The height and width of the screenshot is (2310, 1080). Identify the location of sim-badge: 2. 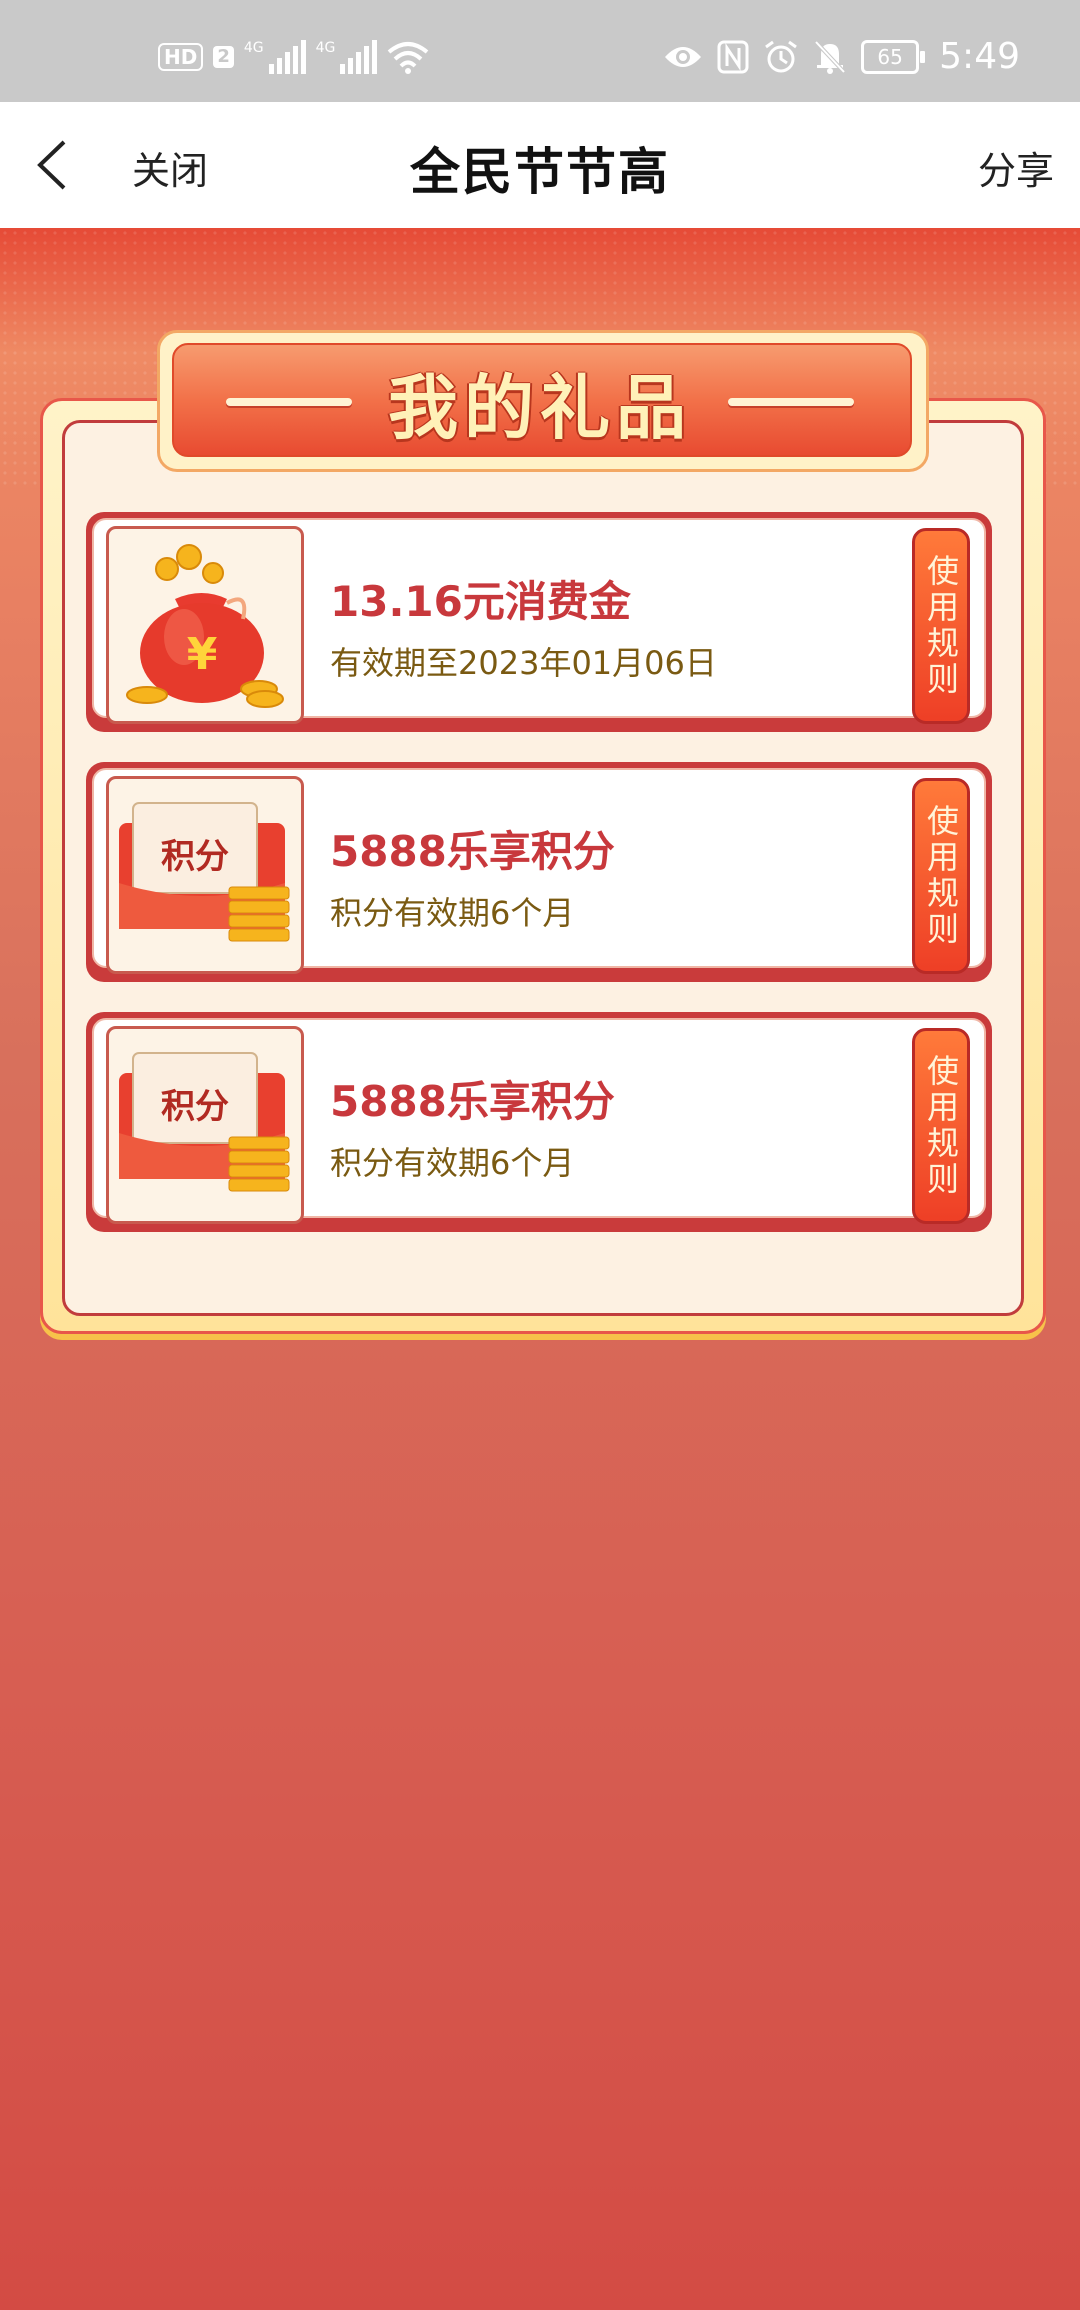
(223, 57).